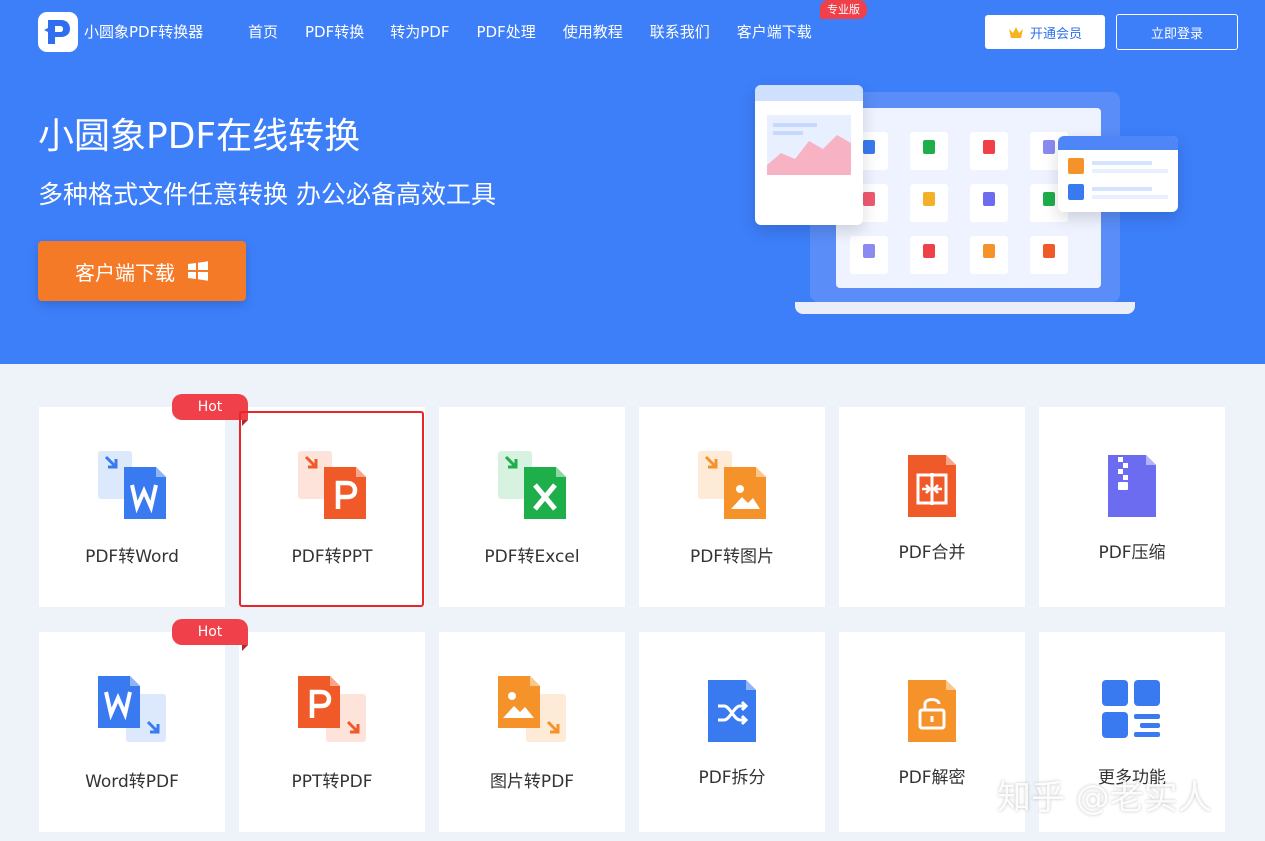 The width and height of the screenshot is (1265, 841). Describe the element at coordinates (843, 9) in the screenshot. I see `pro-badge: 专业版` at that location.